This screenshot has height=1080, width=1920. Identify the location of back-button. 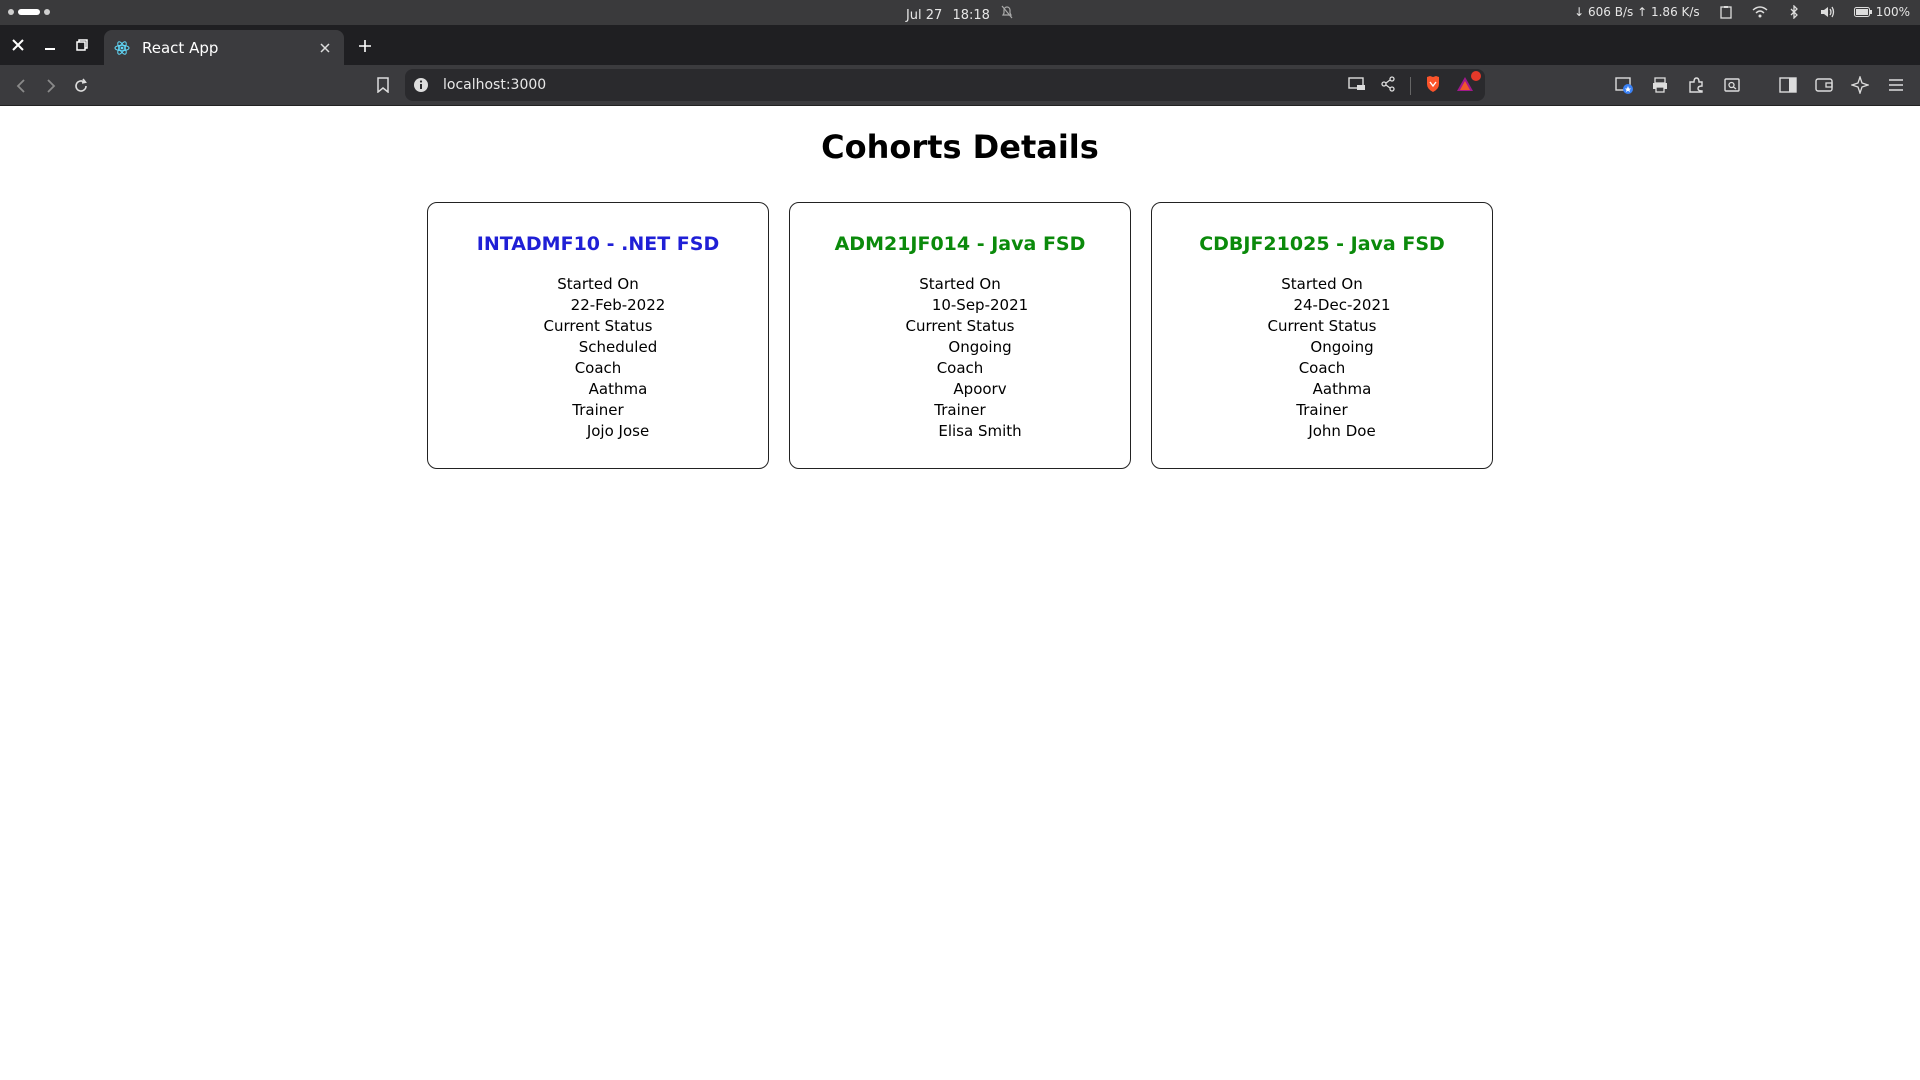
(21, 86).